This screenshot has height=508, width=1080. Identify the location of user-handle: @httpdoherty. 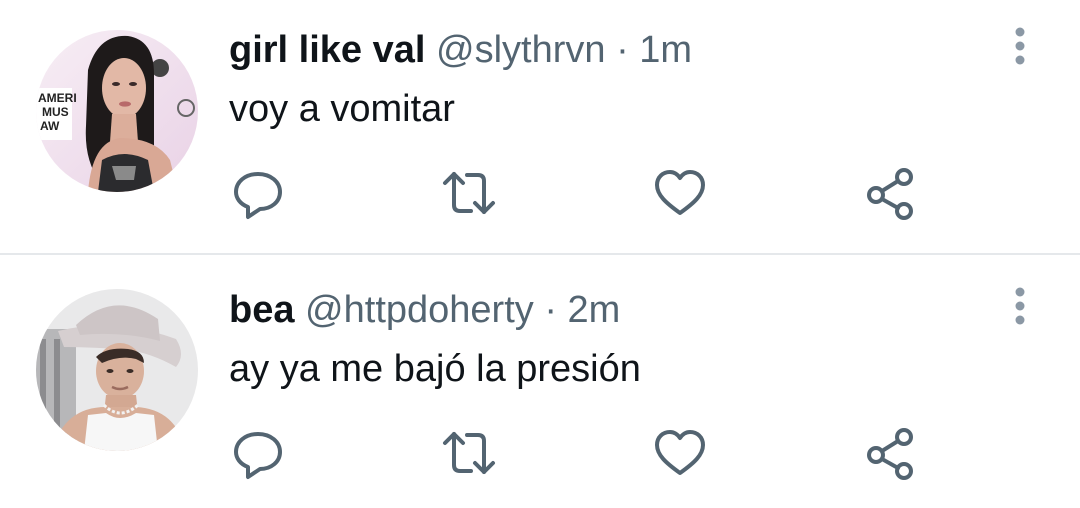
(419, 310).